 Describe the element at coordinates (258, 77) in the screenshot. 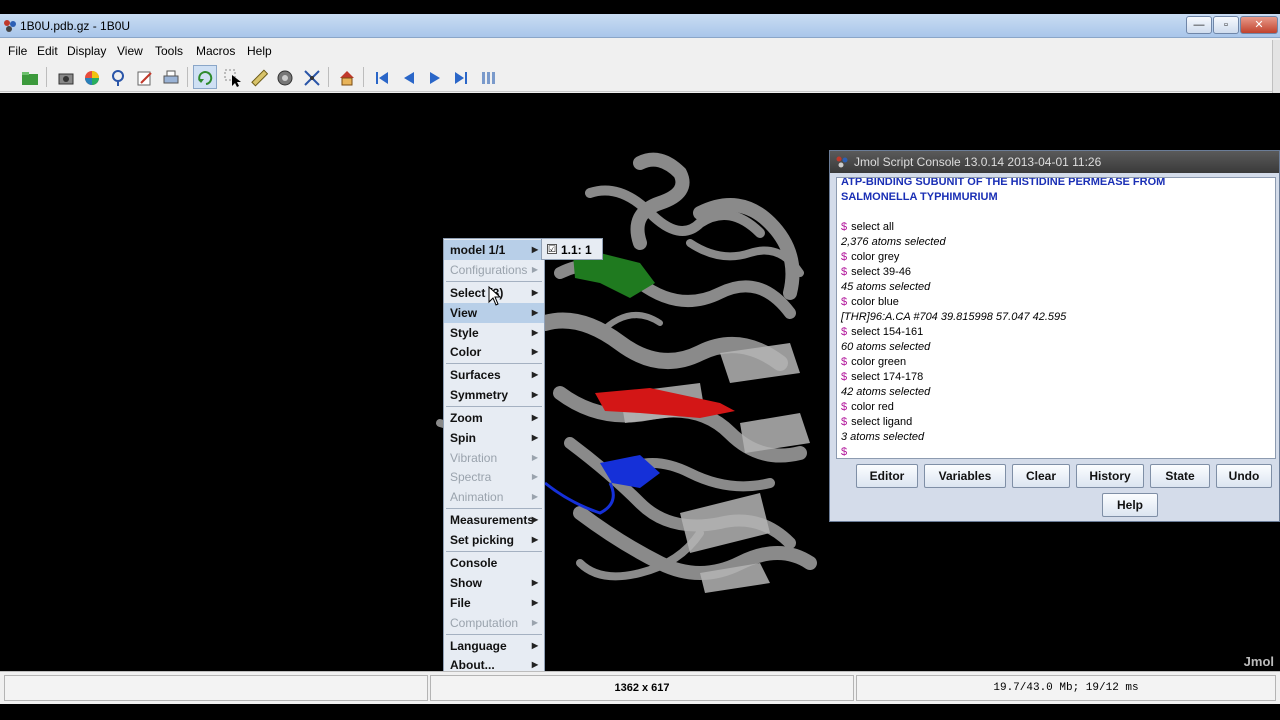

I see `ruler-icon` at that location.